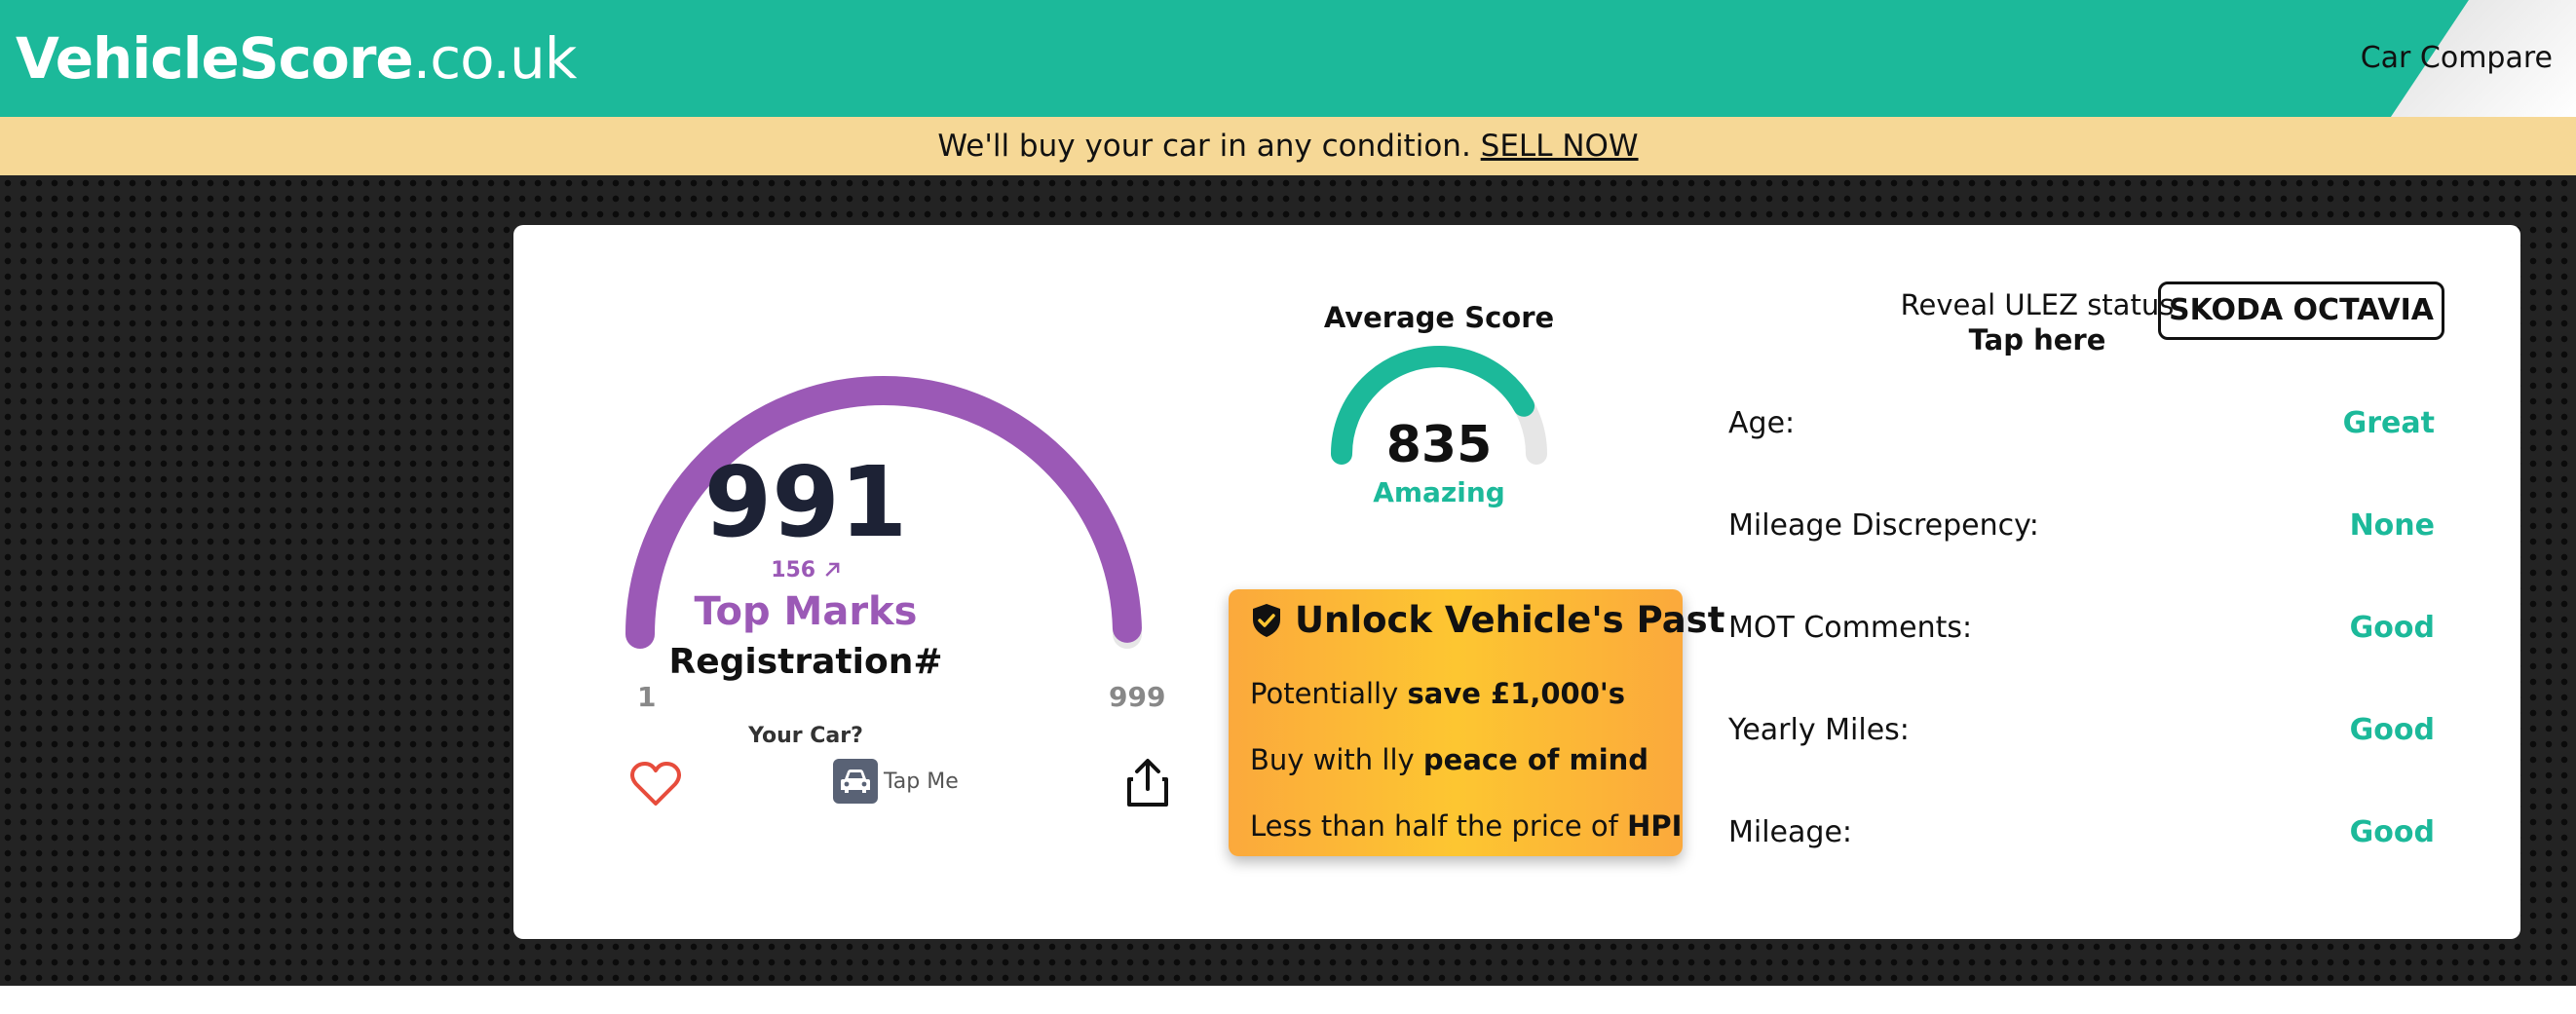 Image resolution: width=2576 pixels, height=1014 pixels. Describe the element at coordinates (495, 58) in the screenshot. I see `logo-tld: .co.uk` at that location.